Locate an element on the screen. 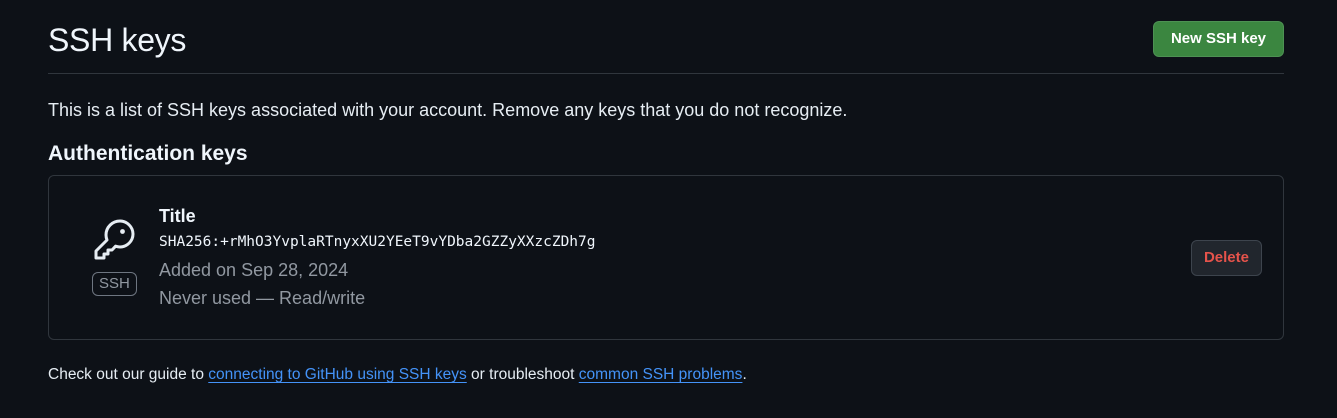 This screenshot has width=1337, height=418. new-ssh-key-button: New SSH key is located at coordinates (1218, 39).